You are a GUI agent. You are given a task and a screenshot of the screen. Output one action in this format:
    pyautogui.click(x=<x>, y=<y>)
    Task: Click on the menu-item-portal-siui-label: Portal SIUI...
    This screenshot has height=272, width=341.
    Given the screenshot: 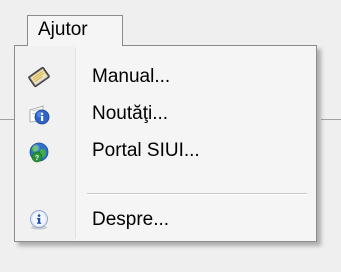 What is the action you would take?
    pyautogui.click(x=146, y=150)
    